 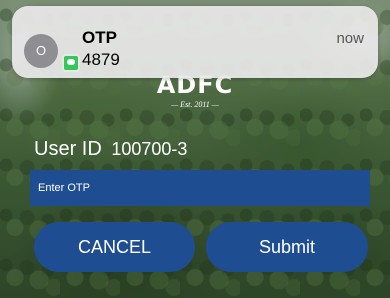 What do you see at coordinates (195, 92) in the screenshot?
I see `app-logo: ADFC — Est. 2011 —` at bounding box center [195, 92].